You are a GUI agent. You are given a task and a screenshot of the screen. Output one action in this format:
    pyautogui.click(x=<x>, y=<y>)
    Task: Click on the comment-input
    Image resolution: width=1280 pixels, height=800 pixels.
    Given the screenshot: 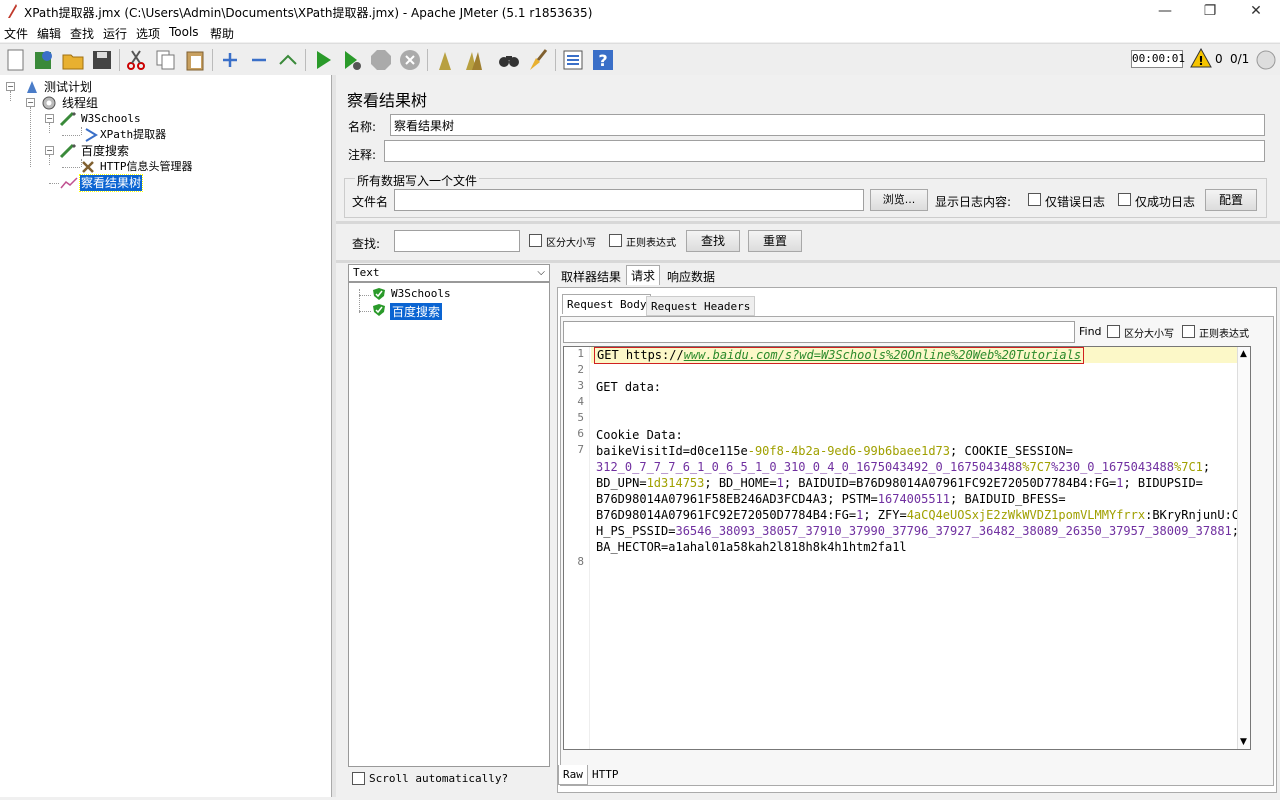 What is the action you would take?
    pyautogui.click(x=824, y=151)
    